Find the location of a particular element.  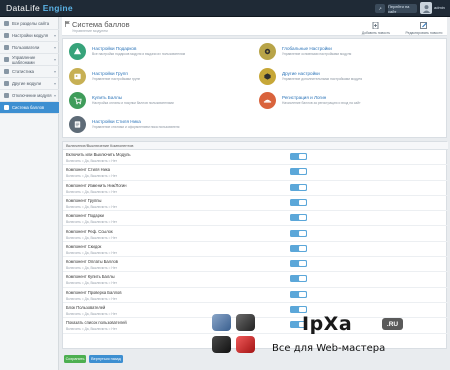

sidebar-item-statistics: Статистика ▾ is located at coordinates (29, 72).